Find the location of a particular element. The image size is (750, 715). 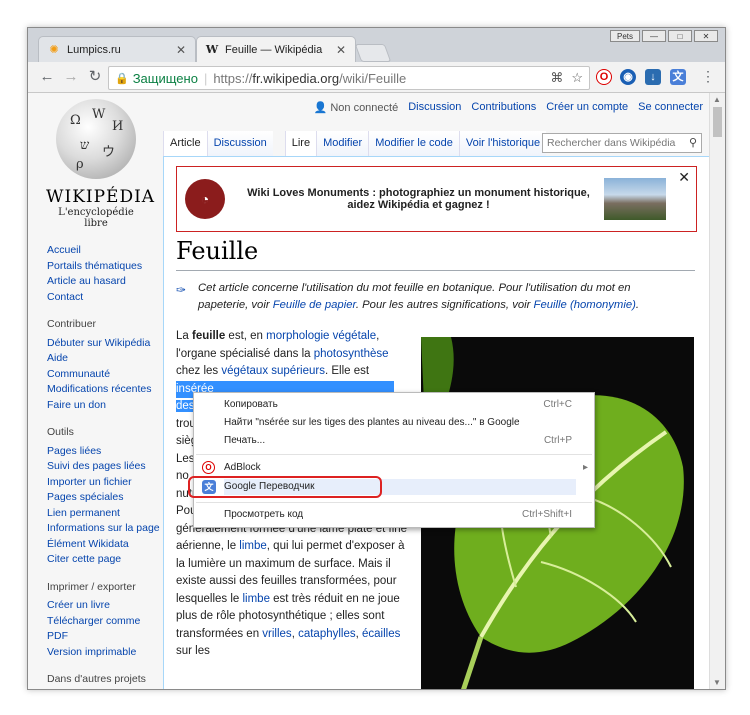

forward-arrow-icon: → is located at coordinates (71, 77).